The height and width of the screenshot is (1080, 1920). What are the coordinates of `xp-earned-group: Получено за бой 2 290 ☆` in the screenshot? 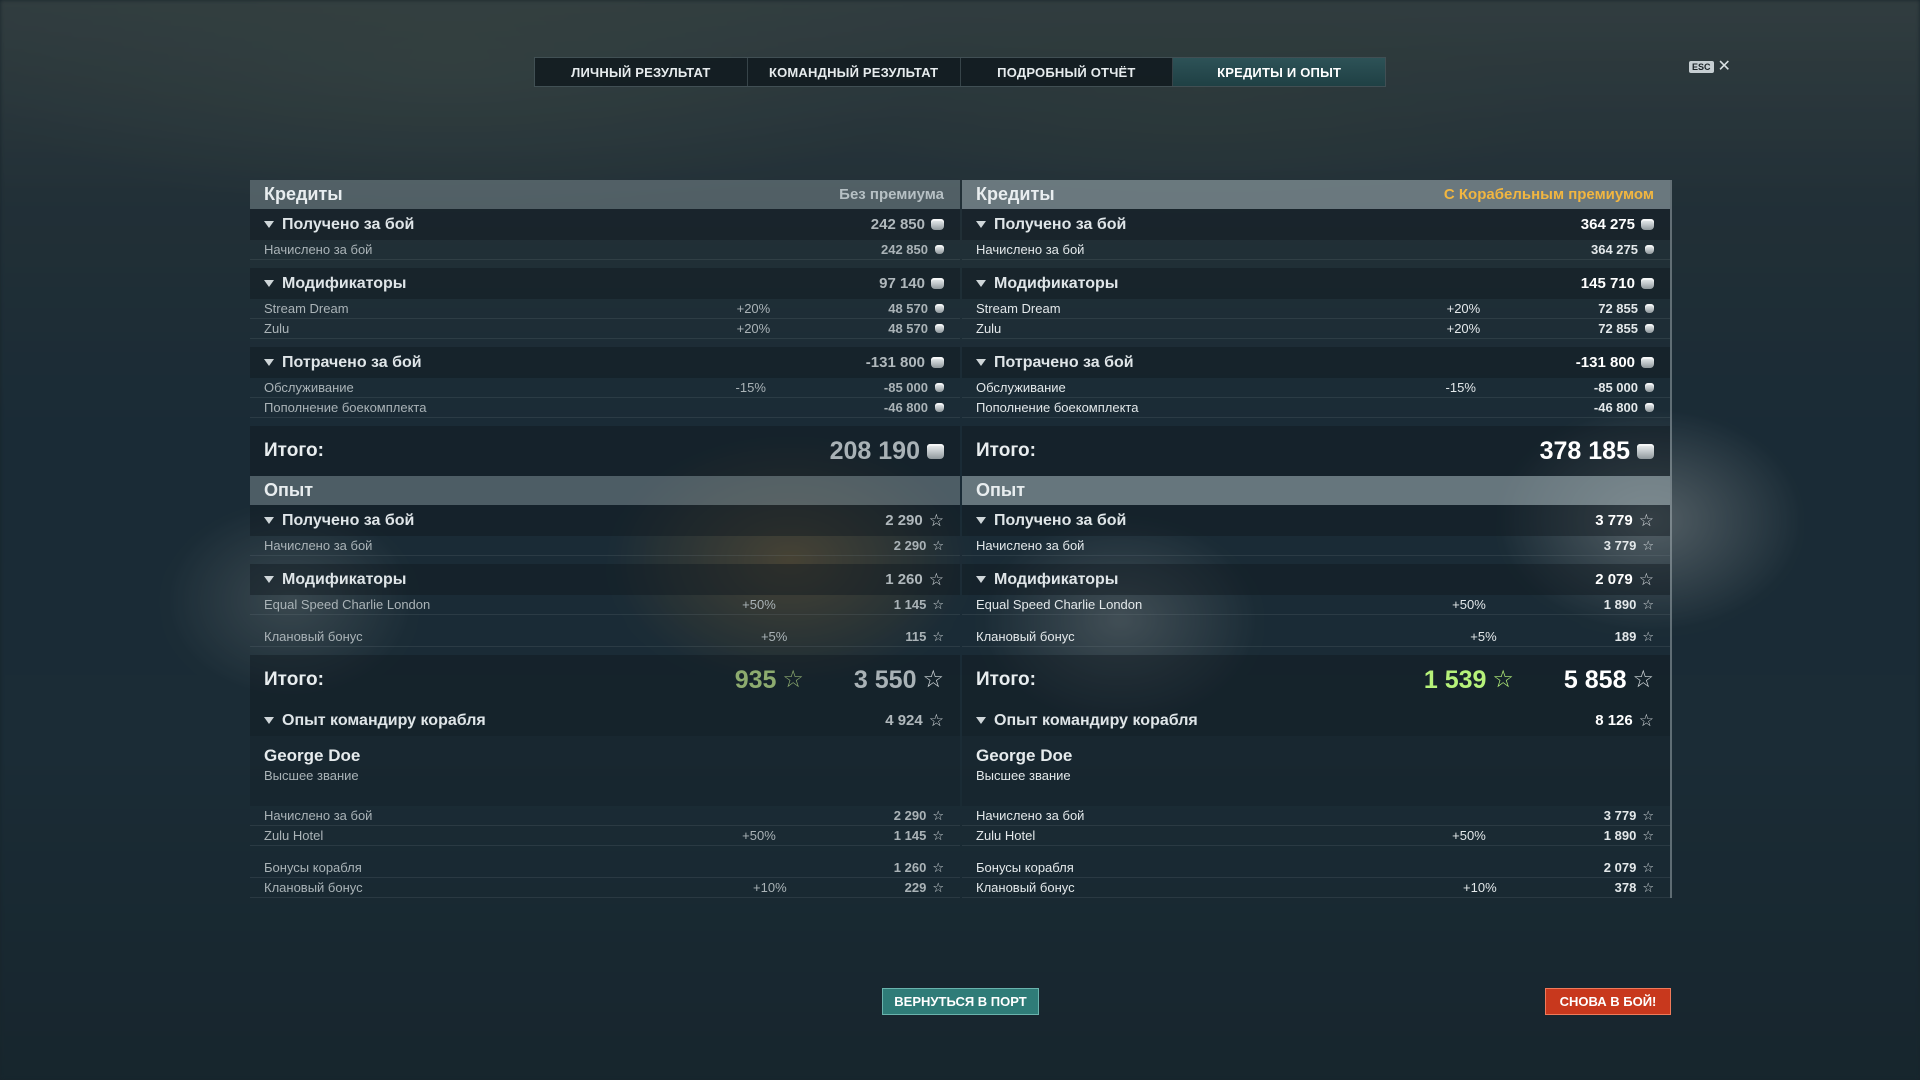 It's located at (605, 520).